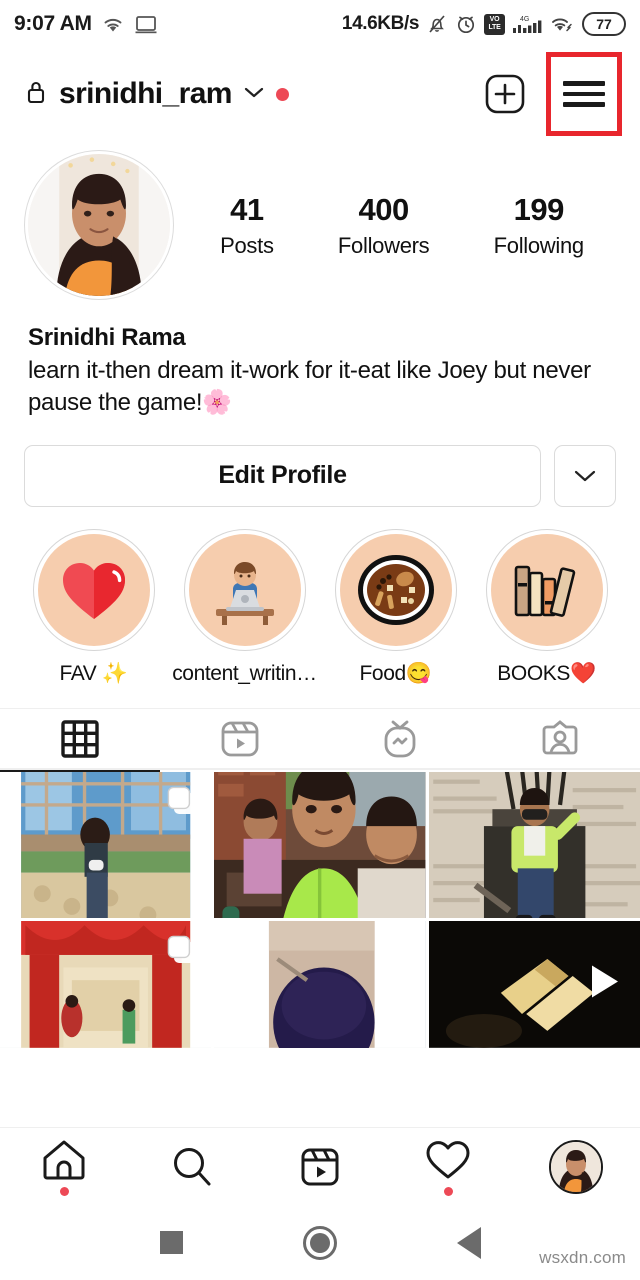 The width and height of the screenshot is (640, 1280). Describe the element at coordinates (524, 19) in the screenshot. I see `svg-text: 4G` at that location.